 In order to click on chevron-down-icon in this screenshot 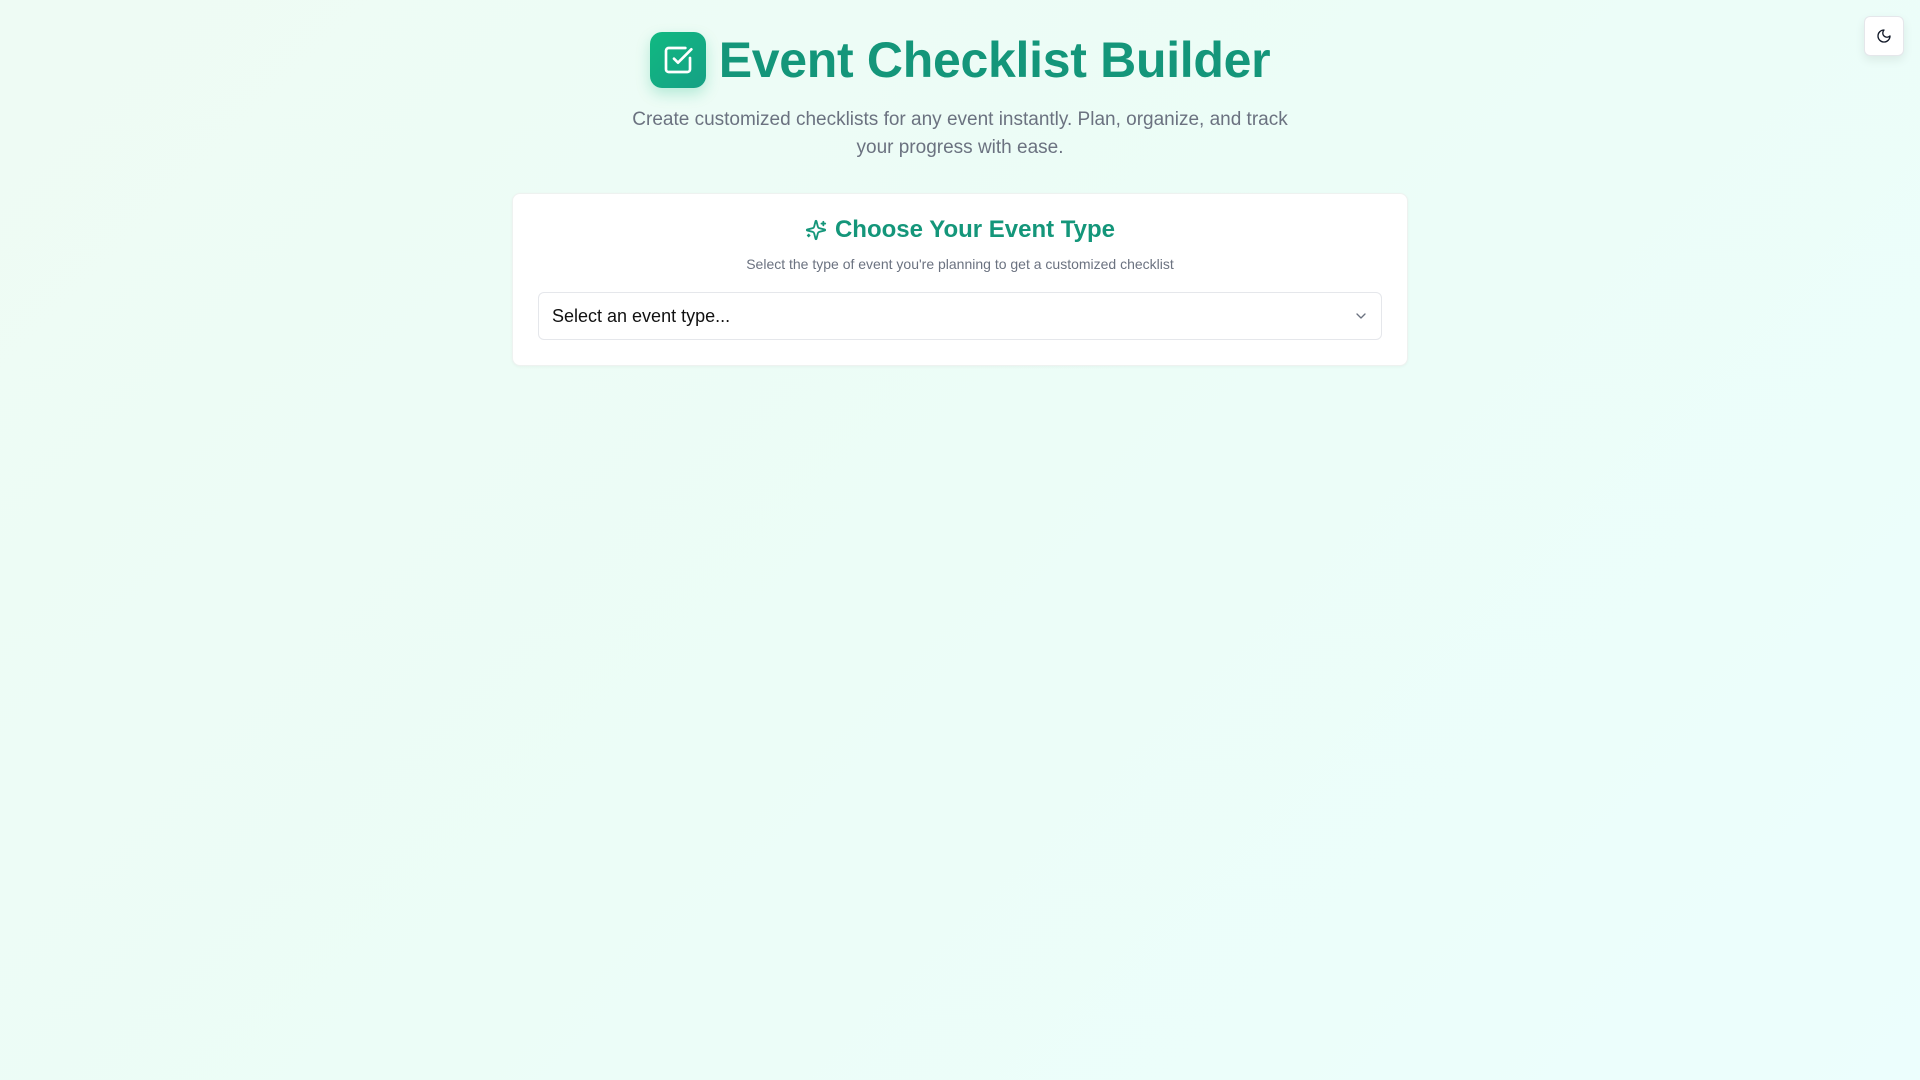, I will do `click(1361, 316)`.